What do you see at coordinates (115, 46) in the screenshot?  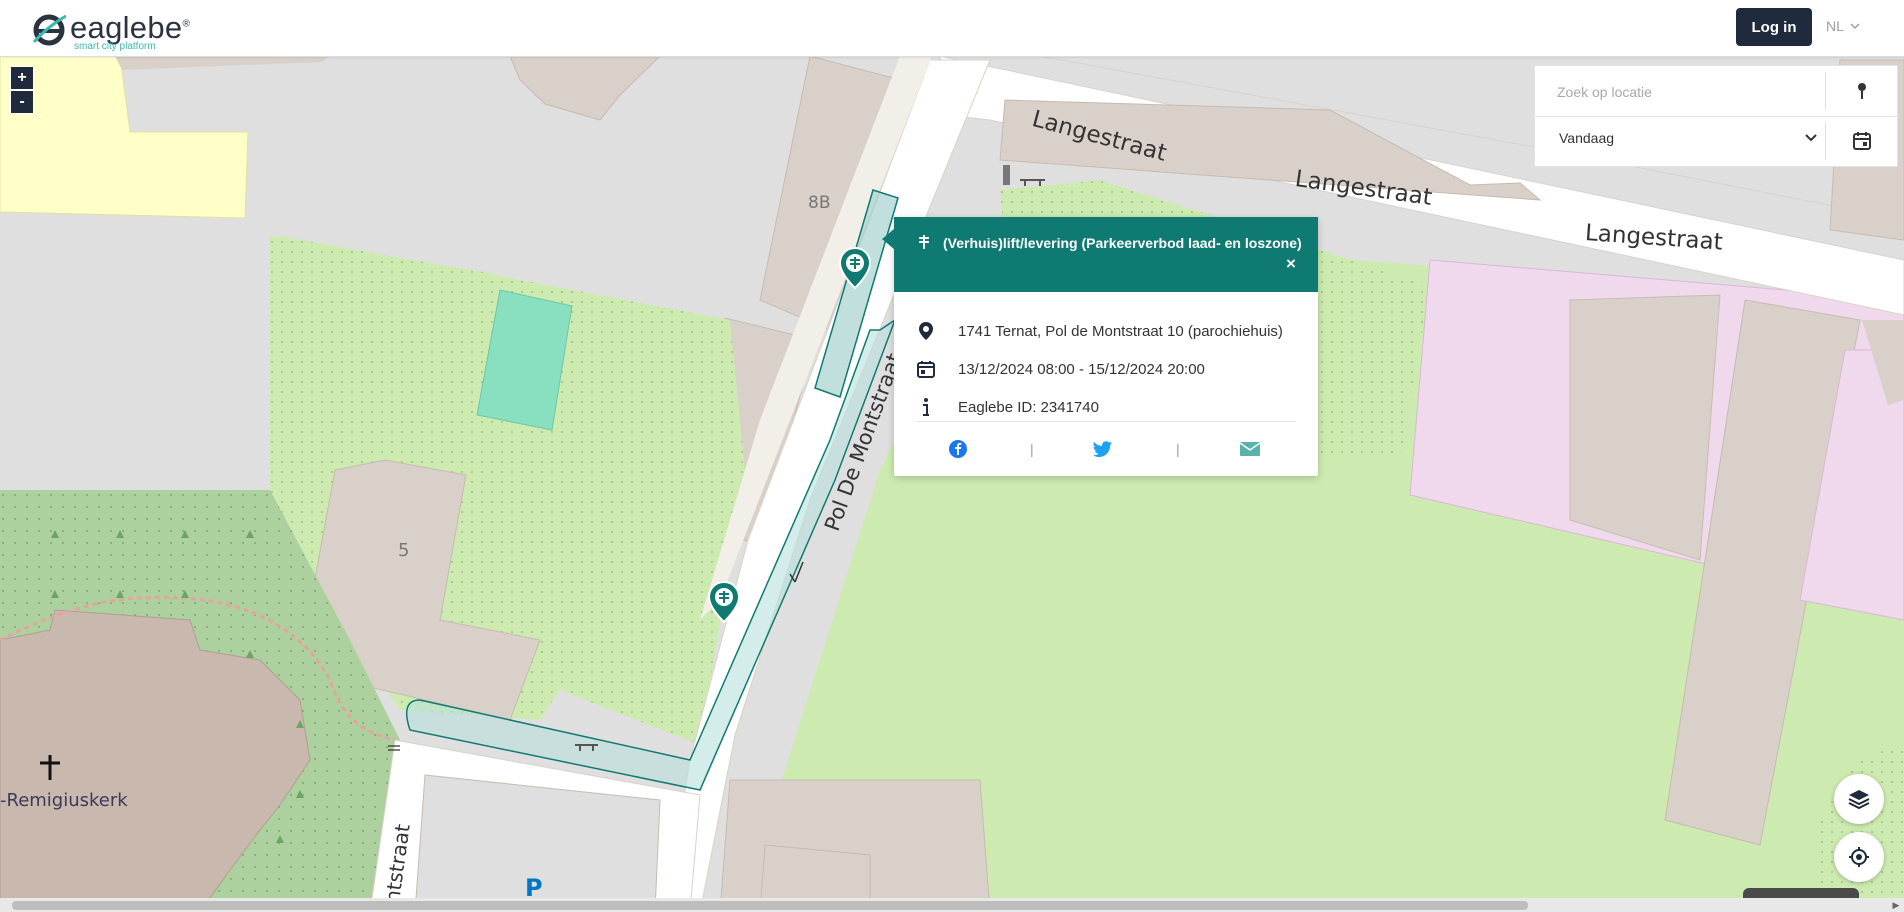 I see `logo-tagline: smart city platform` at bounding box center [115, 46].